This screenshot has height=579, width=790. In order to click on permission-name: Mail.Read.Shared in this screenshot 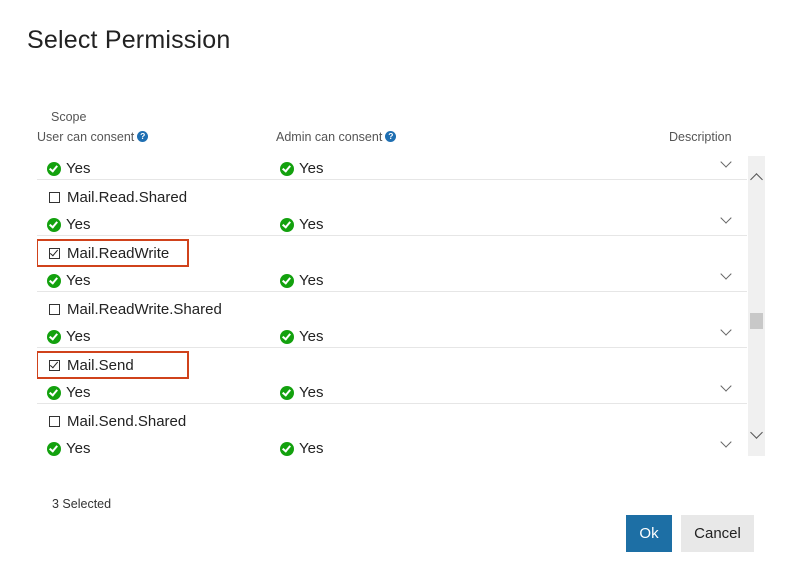, I will do `click(127, 197)`.